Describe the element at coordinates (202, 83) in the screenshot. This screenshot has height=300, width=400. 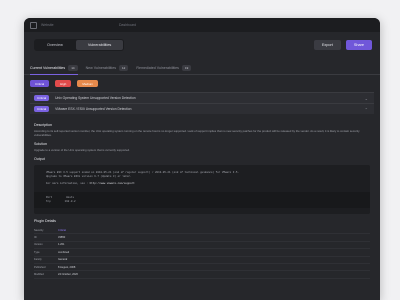
I see `severity-filters: Critical High Medium` at that location.